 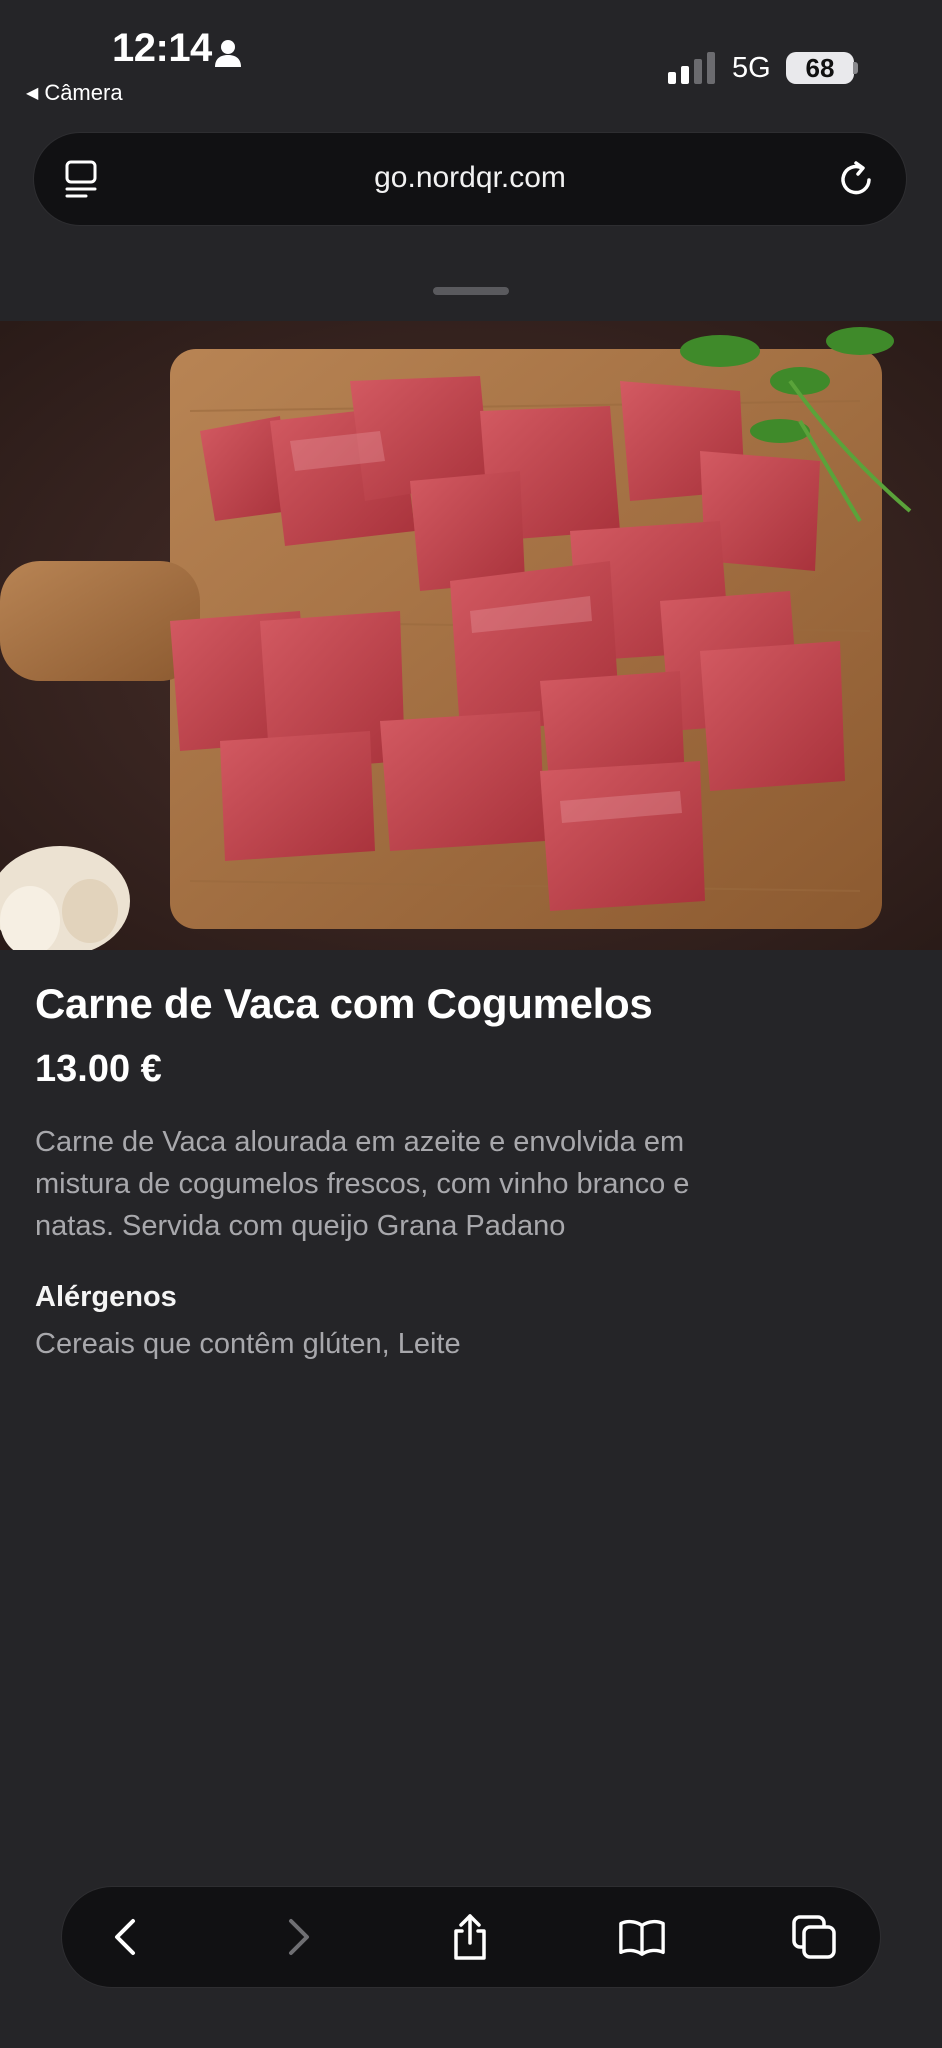 I want to click on bookmarks-button, so click(x=642, y=1937).